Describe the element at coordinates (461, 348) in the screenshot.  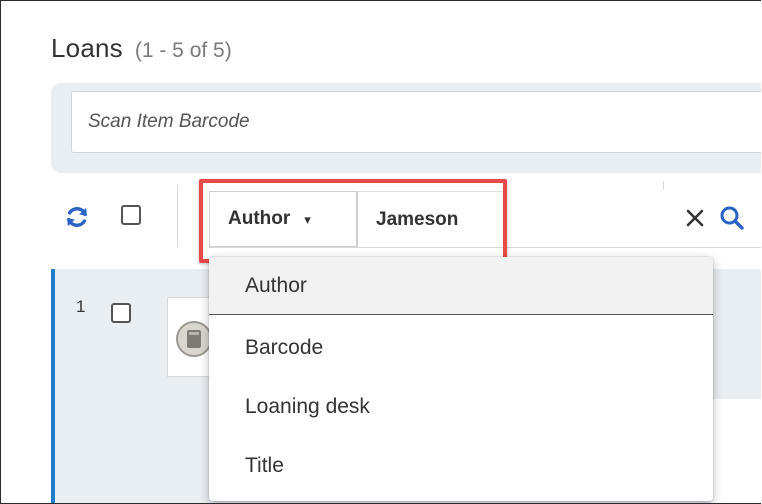
I see `dropdown-option-barcode: Barcode` at that location.